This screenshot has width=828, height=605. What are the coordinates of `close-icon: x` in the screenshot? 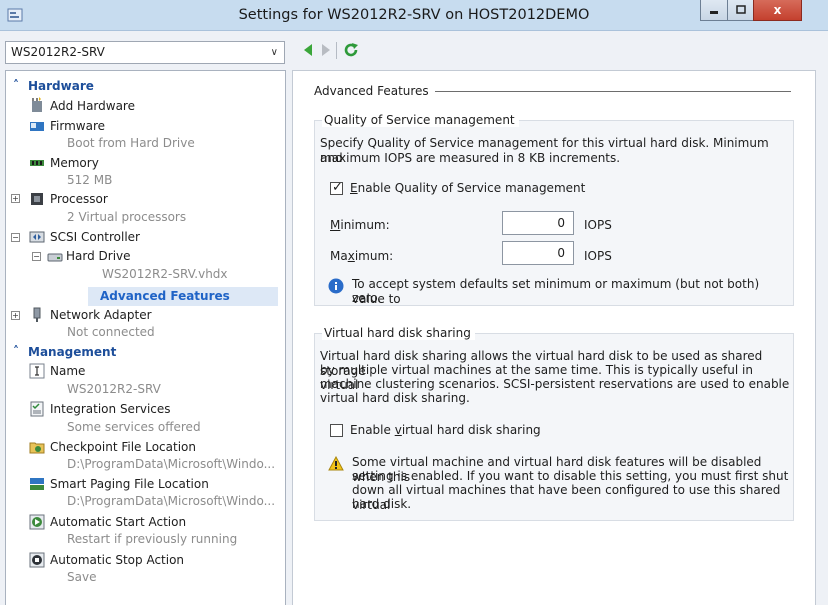 It's located at (777, 10).